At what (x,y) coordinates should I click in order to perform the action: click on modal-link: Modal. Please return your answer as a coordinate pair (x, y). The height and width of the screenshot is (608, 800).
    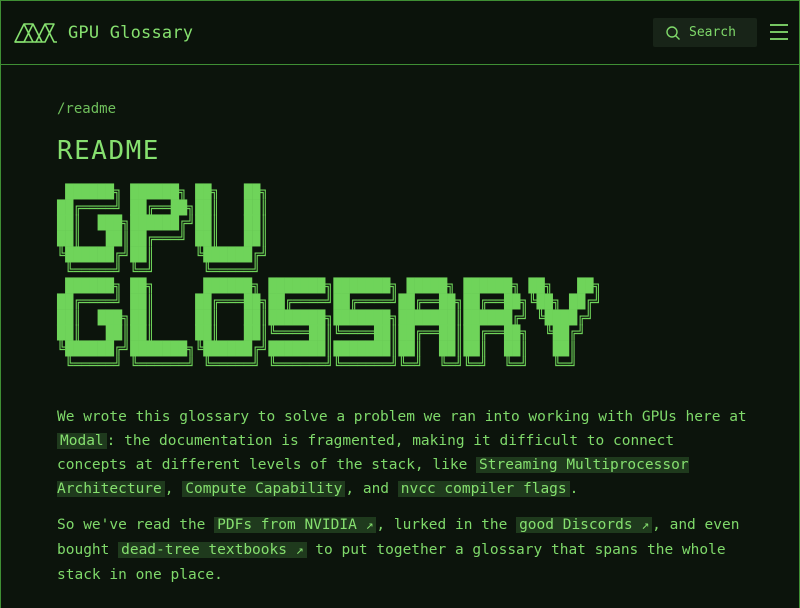
    Looking at the image, I should click on (82, 441).